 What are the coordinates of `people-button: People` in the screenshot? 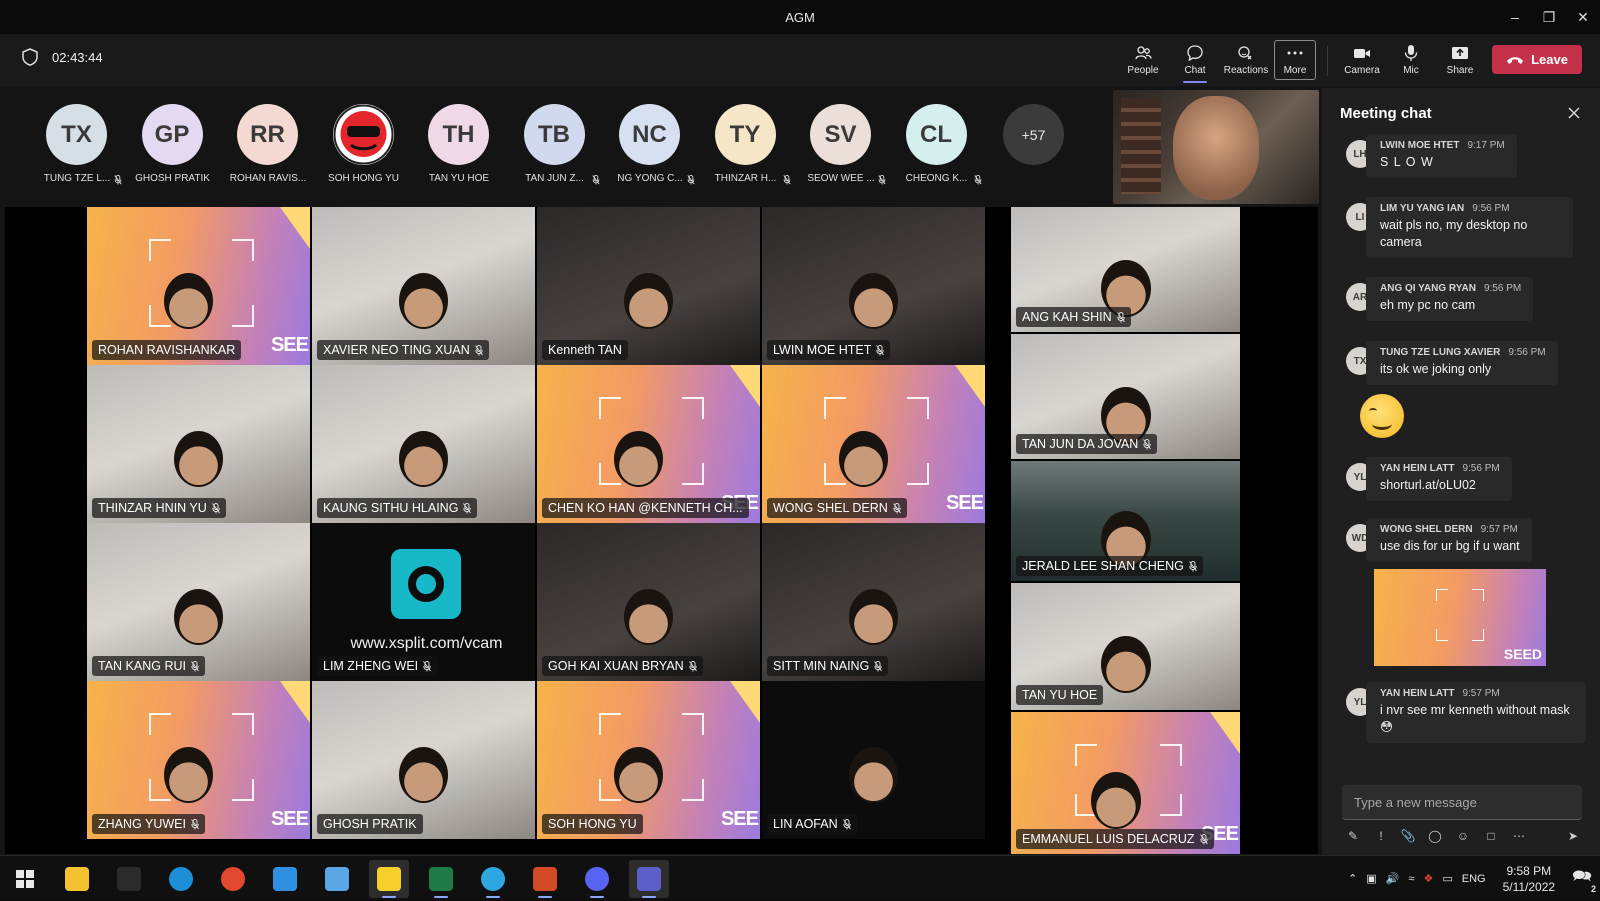 It's located at (1143, 60).